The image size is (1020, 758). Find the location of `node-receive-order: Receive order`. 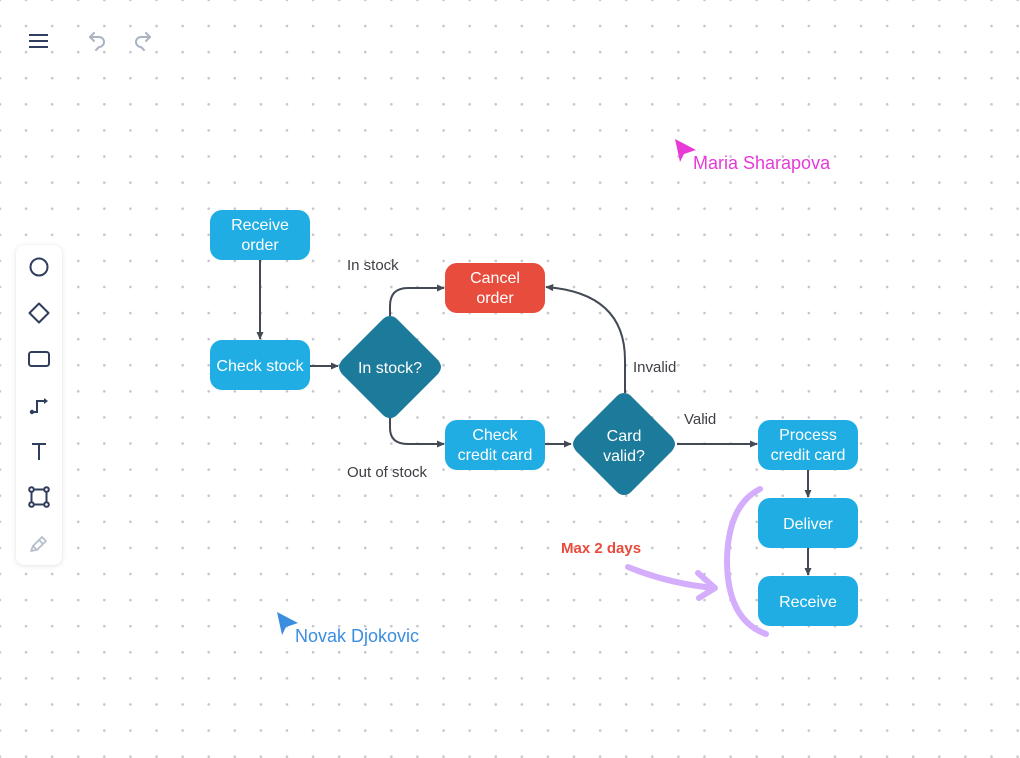

node-receive-order: Receive order is located at coordinates (260, 235).